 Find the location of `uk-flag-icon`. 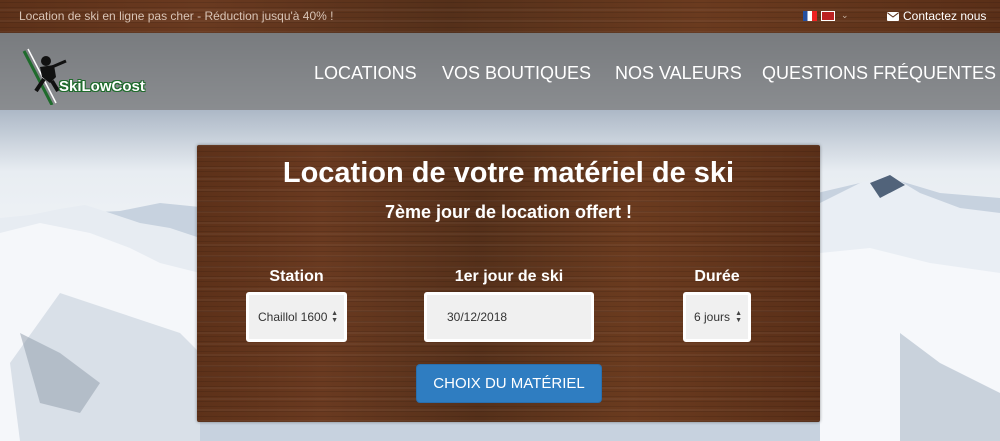

uk-flag-icon is located at coordinates (828, 15).